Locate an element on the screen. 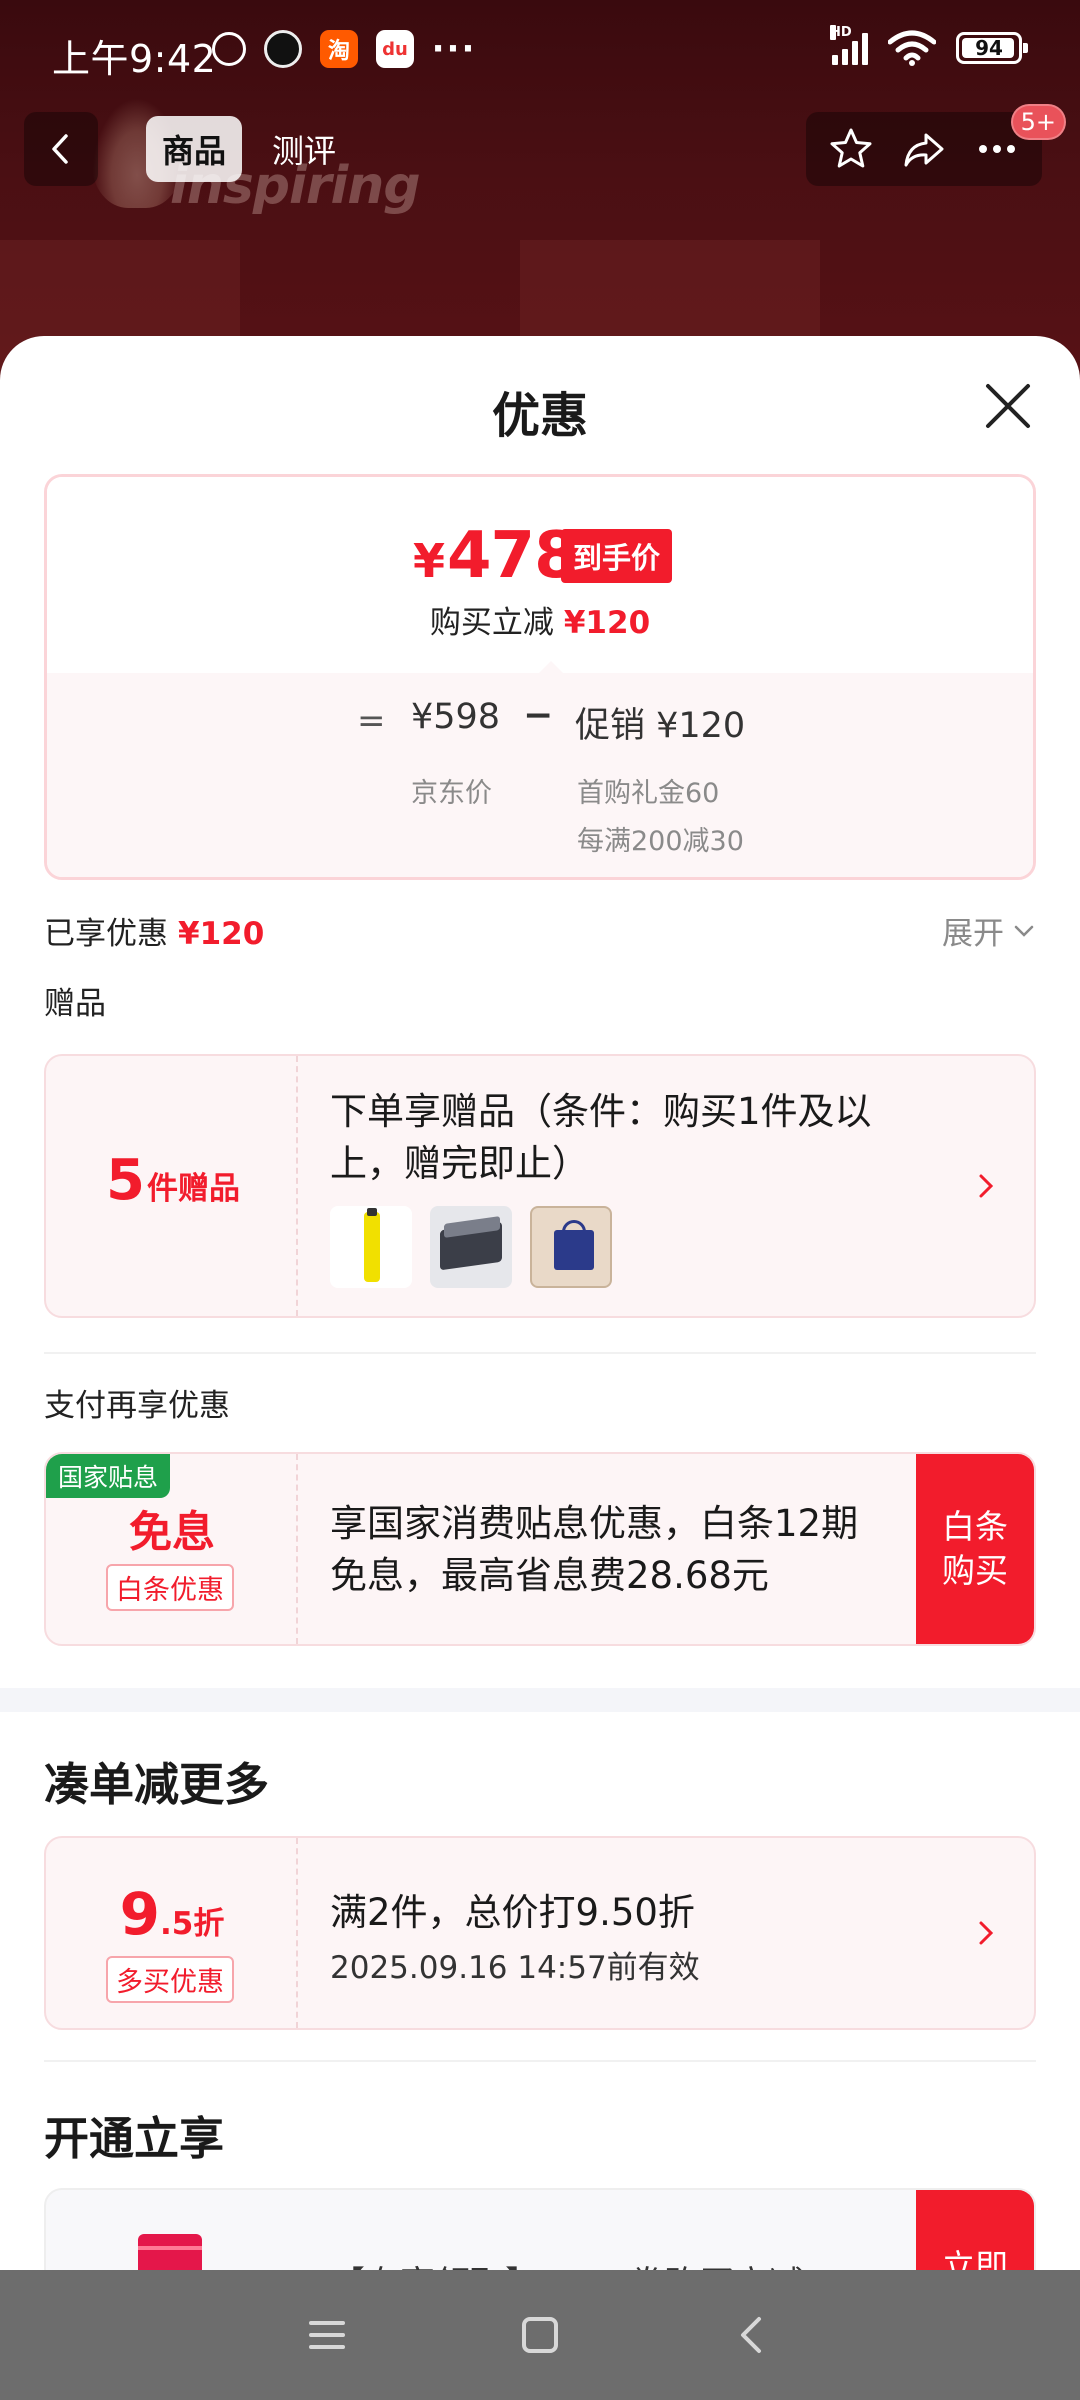  discount-rate: 9.5折 is located at coordinates (172, 1914).